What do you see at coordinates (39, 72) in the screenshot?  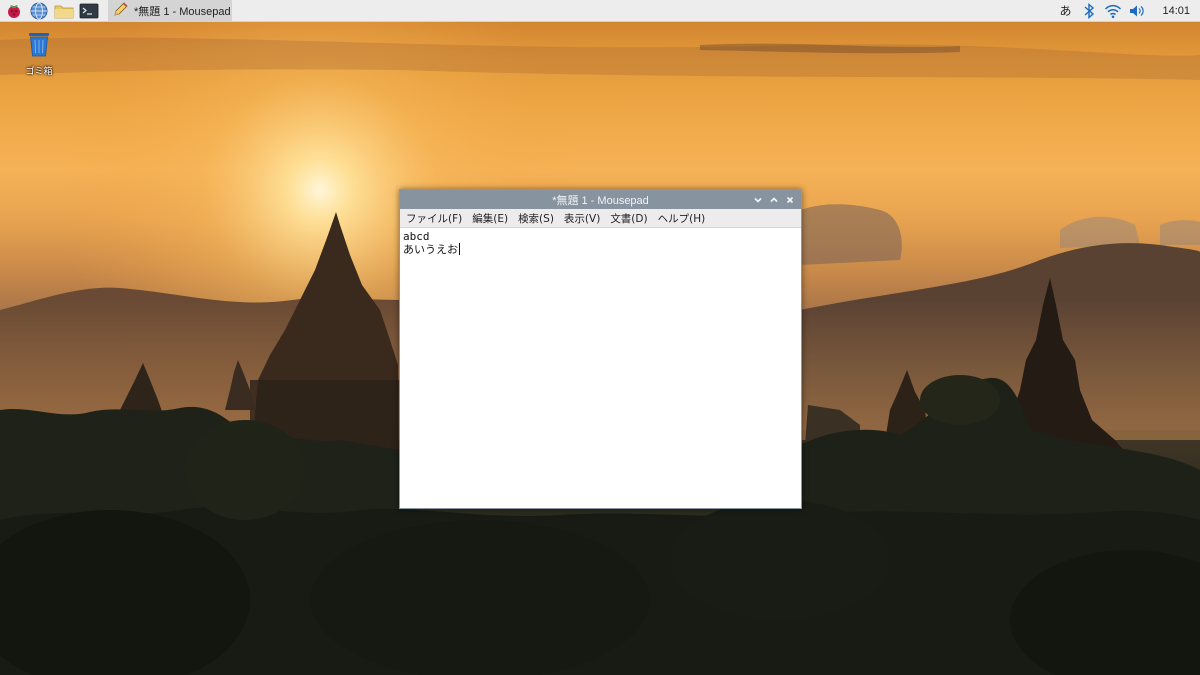 I see `desktop-icon-label: ゴミ箱` at bounding box center [39, 72].